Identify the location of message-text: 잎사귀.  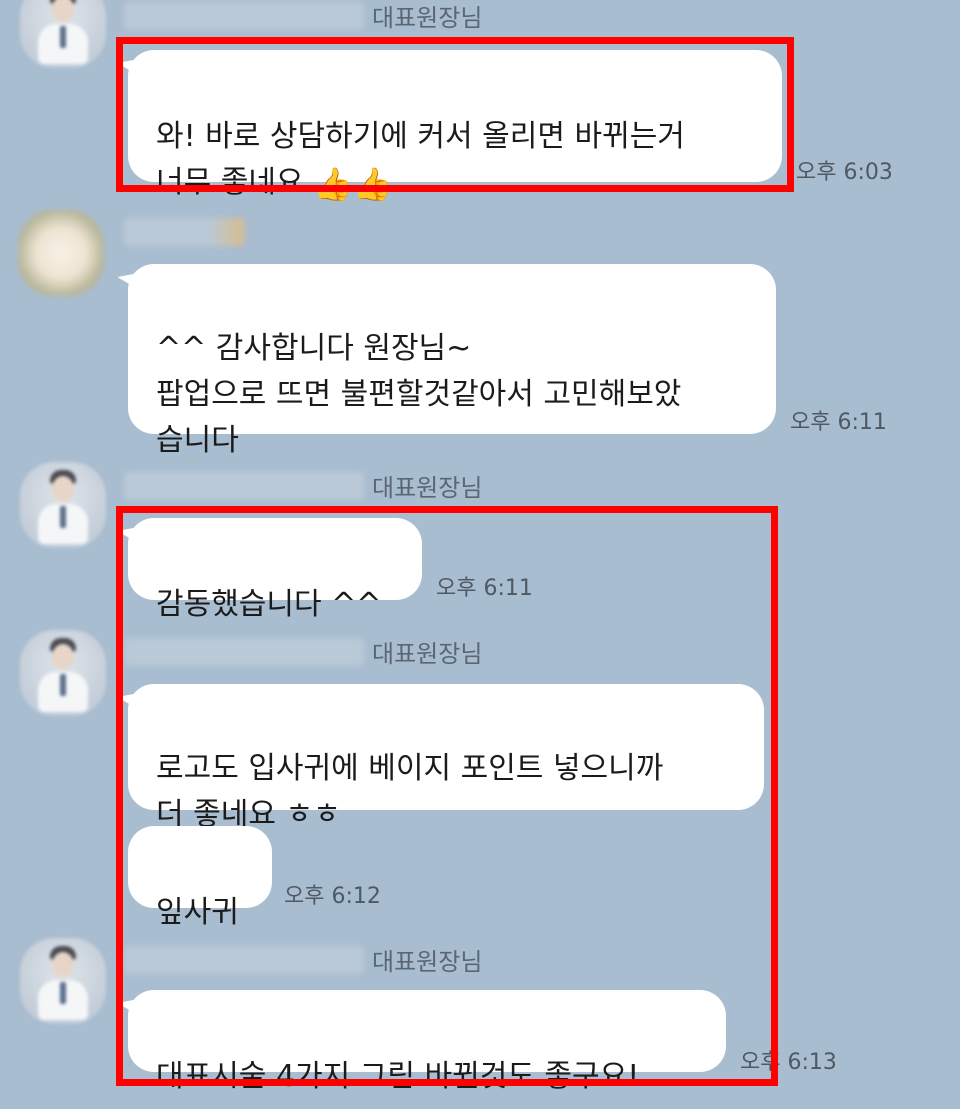
(197, 912).